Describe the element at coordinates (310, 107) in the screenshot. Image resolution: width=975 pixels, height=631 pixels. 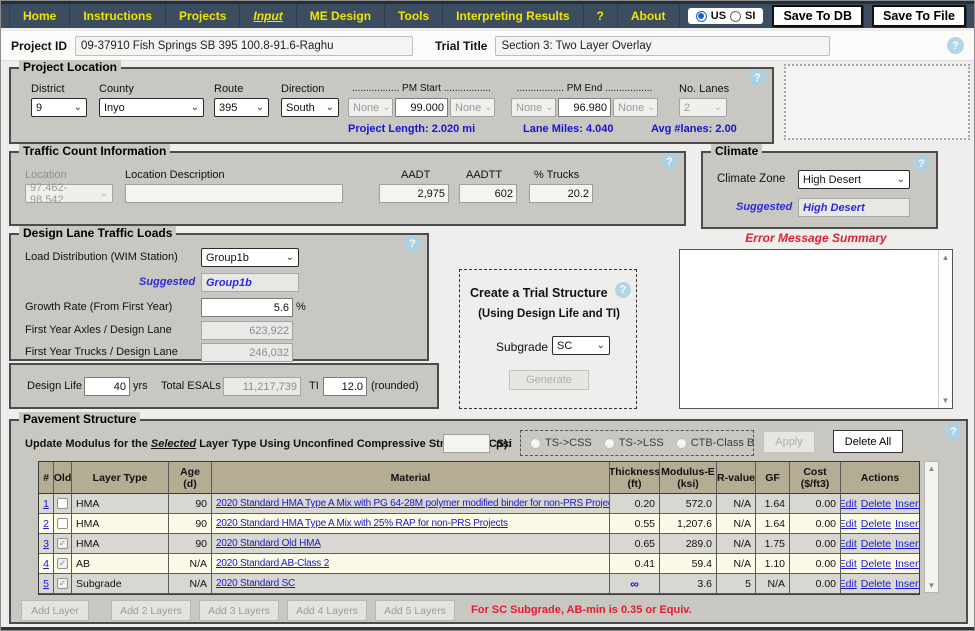
I see `direction-select: South ⌄` at that location.